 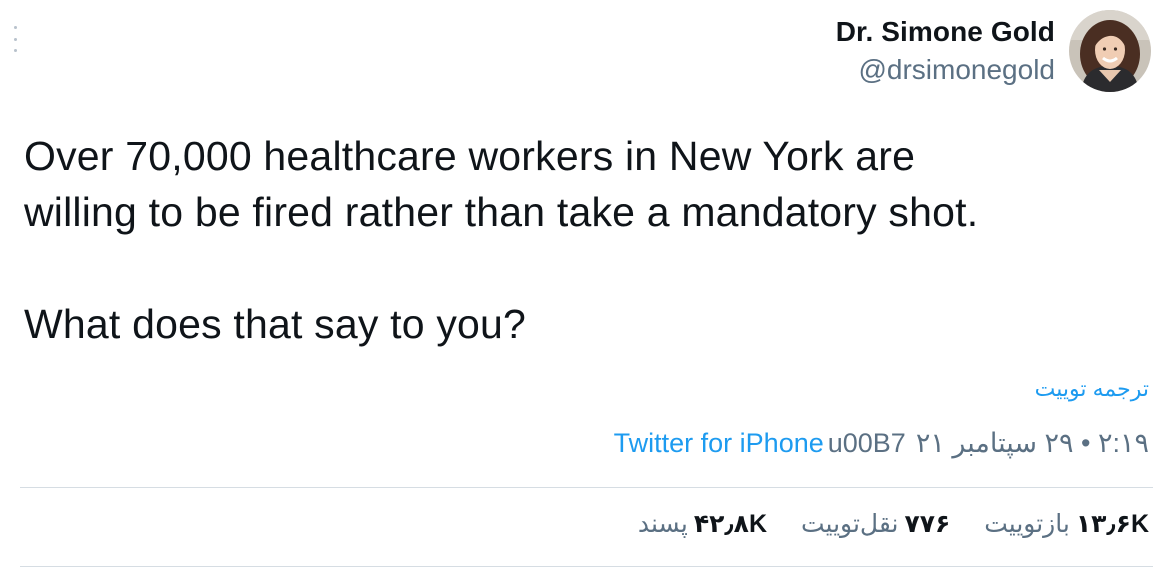 What do you see at coordinates (850, 524) in the screenshot?
I see `quotes-label: نقل‌توییت` at bounding box center [850, 524].